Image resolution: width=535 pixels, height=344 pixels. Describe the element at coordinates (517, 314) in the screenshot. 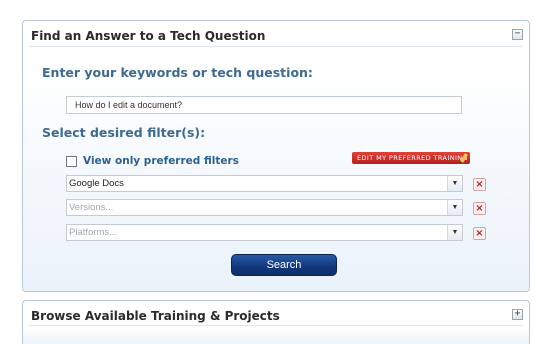

I see `expand-icon: +` at that location.